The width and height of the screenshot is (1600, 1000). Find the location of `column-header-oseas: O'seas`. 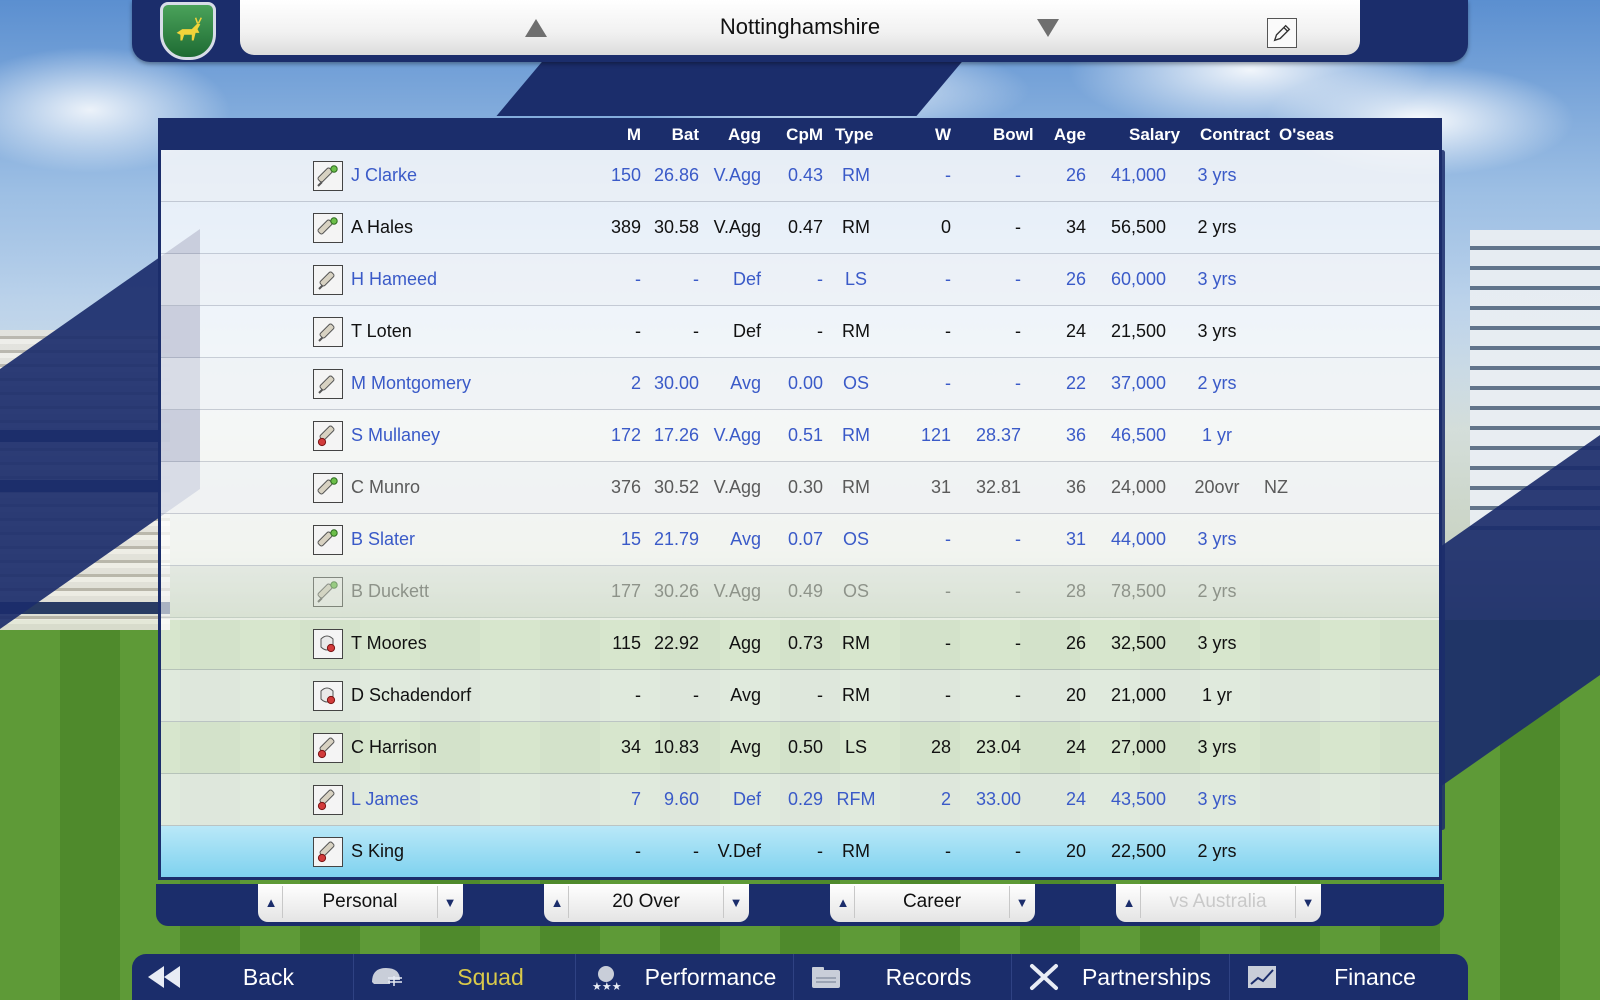

column-header-oseas: O'seas is located at coordinates (1306, 135).